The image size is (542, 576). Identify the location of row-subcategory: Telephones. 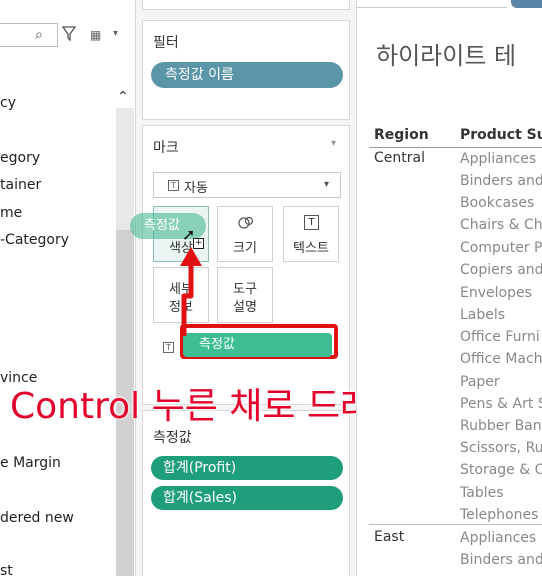
(499, 515).